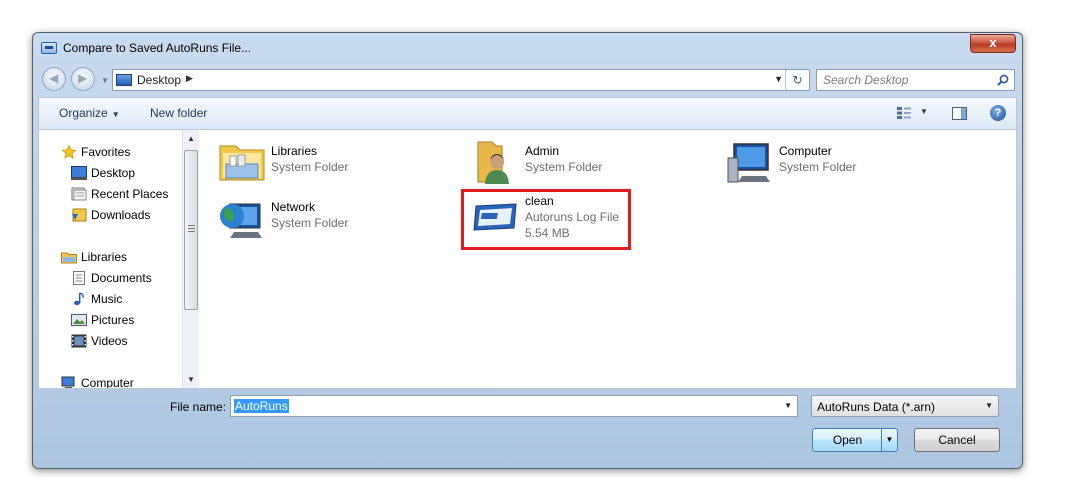 This screenshot has height=496, width=1065. Describe the element at coordinates (527, 113) in the screenshot. I see `command-toolbar: Organize ▼ New folder ▼ ?` at that location.